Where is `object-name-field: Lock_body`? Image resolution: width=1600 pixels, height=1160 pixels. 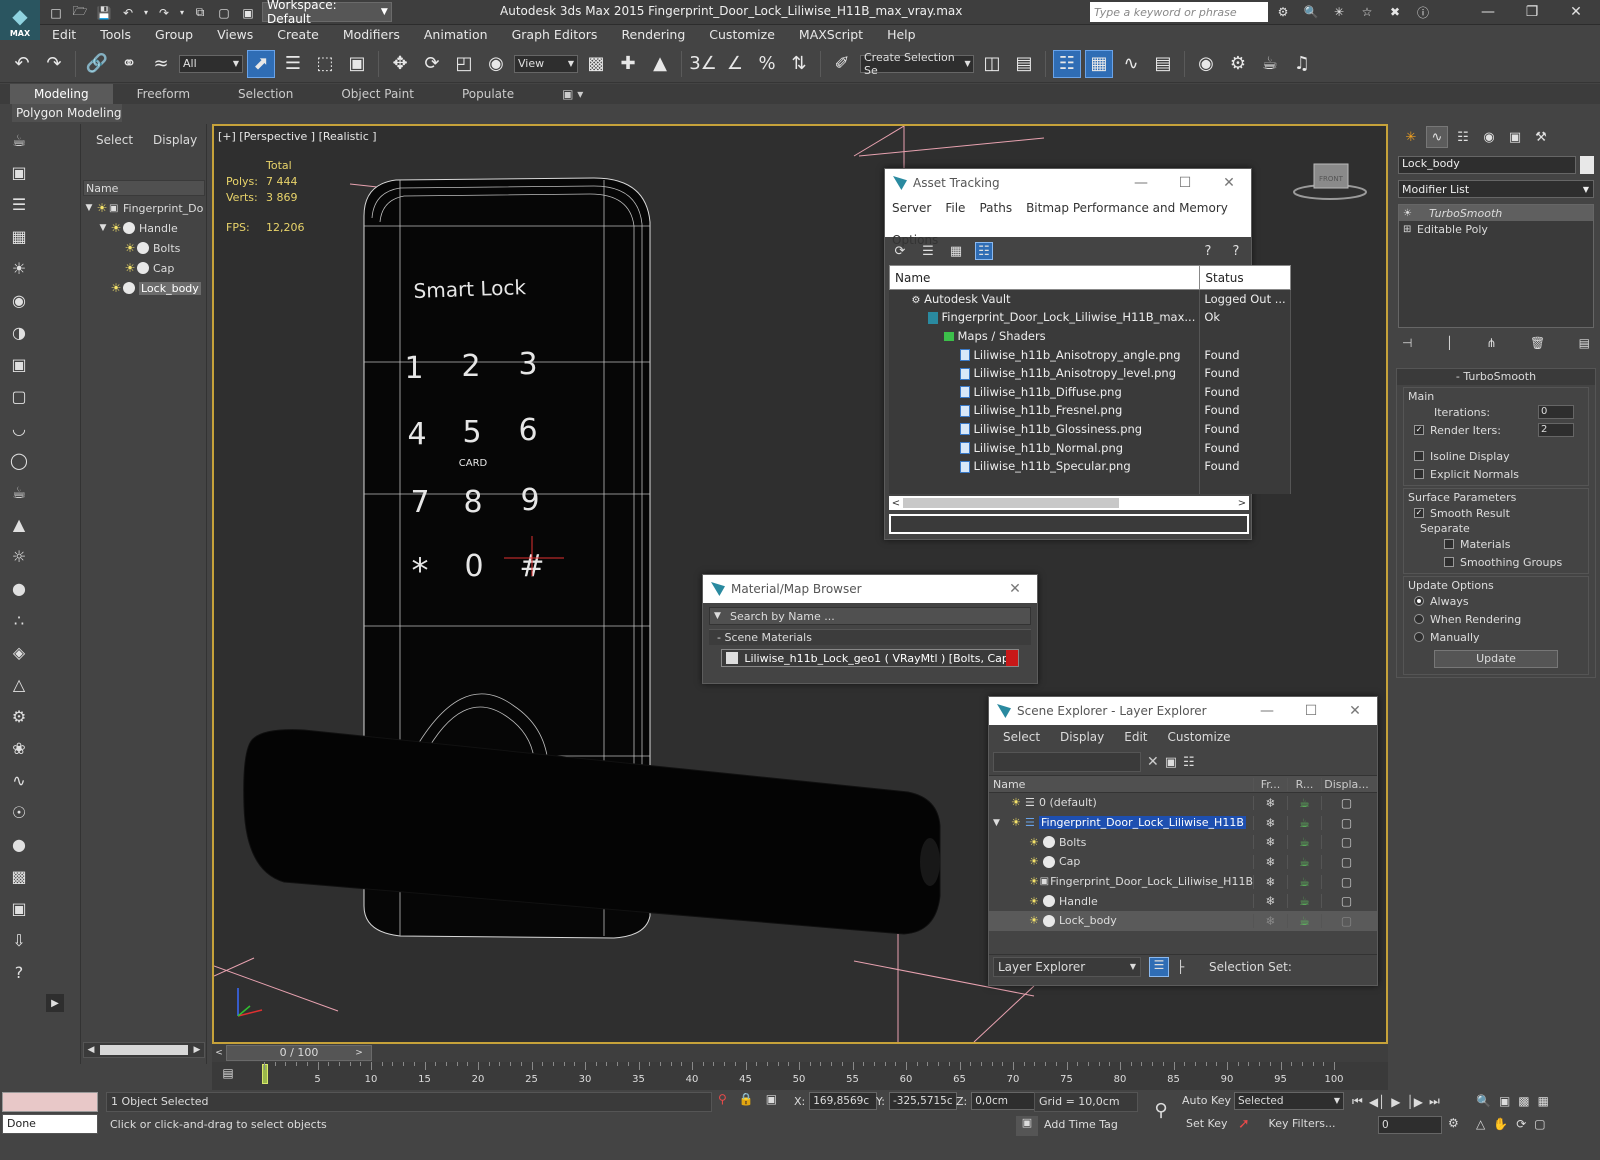
object-name-field: Lock_body is located at coordinates (1487, 165).